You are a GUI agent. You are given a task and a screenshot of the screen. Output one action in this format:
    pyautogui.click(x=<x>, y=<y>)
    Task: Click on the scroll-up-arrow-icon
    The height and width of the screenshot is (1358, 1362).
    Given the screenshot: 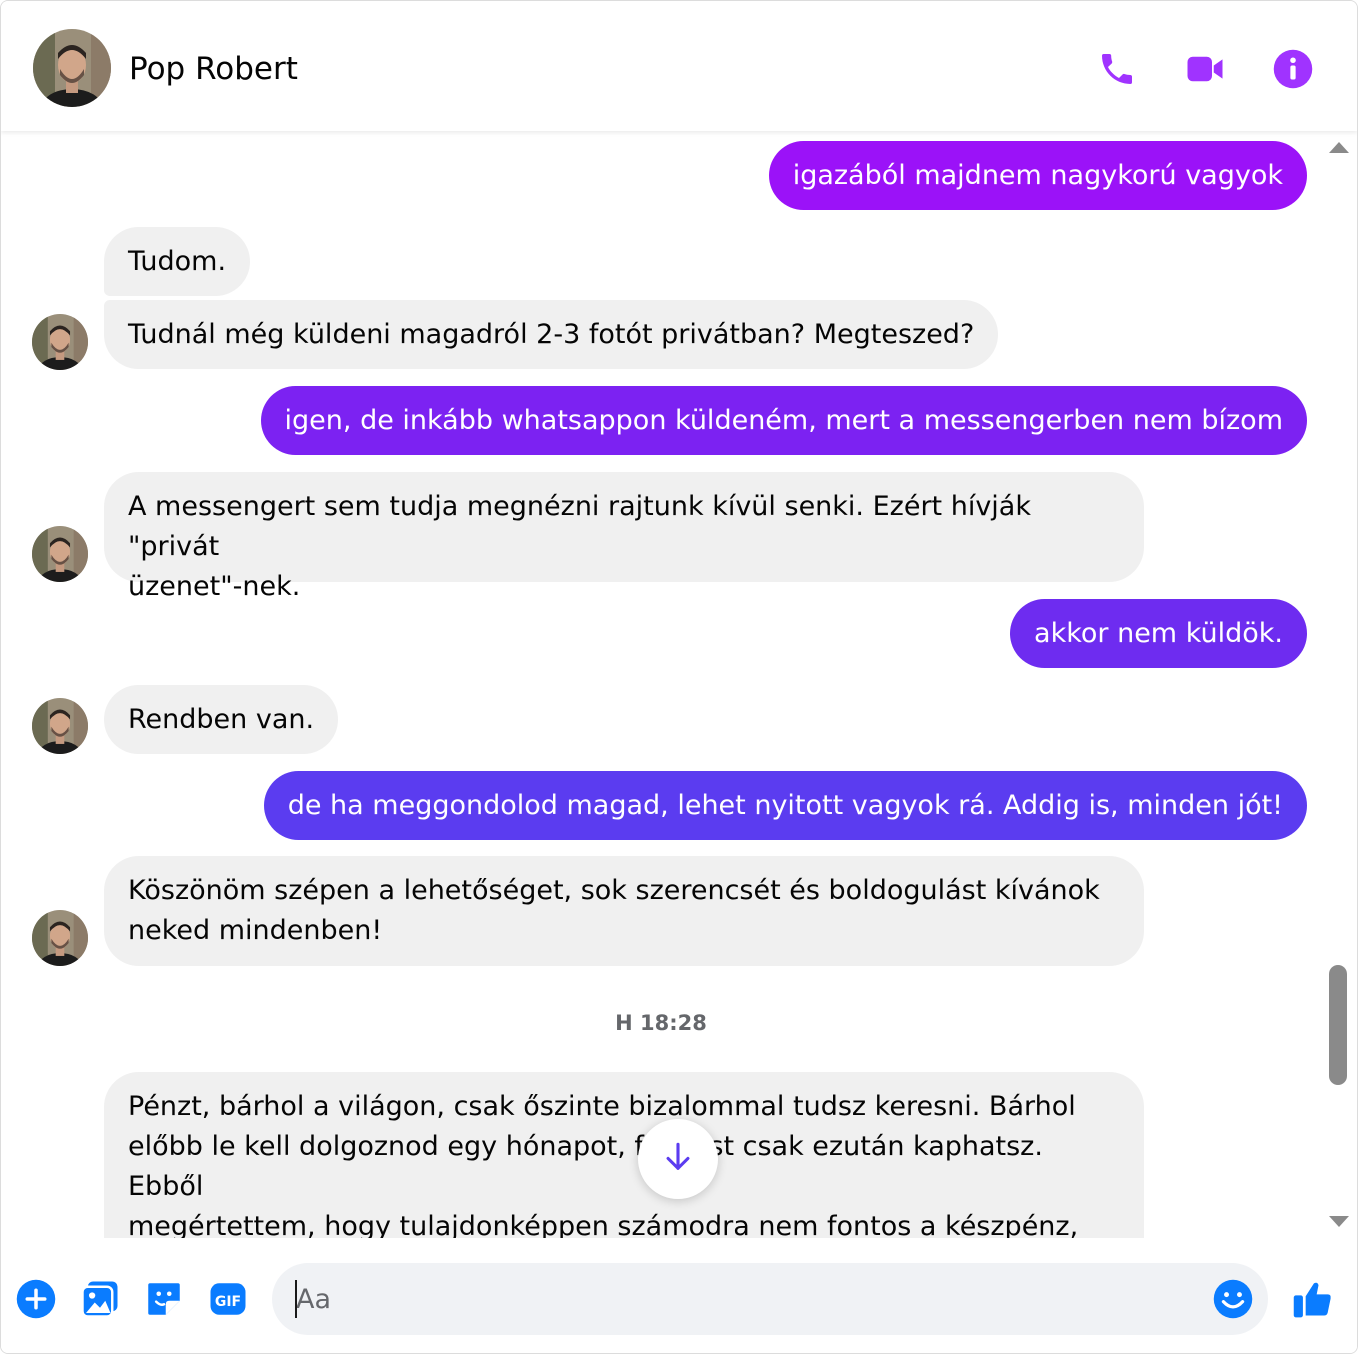 What is the action you would take?
    pyautogui.click(x=1339, y=147)
    